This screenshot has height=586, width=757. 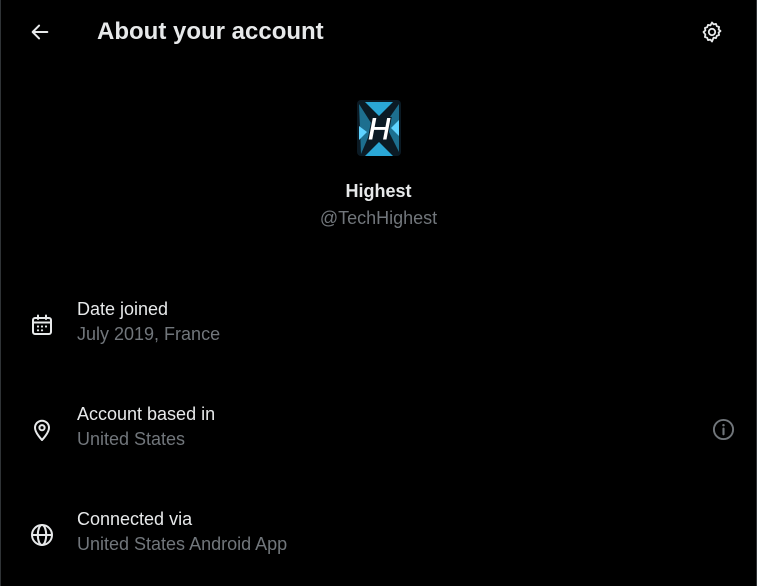 I want to click on gear-icon, so click(x=712, y=32).